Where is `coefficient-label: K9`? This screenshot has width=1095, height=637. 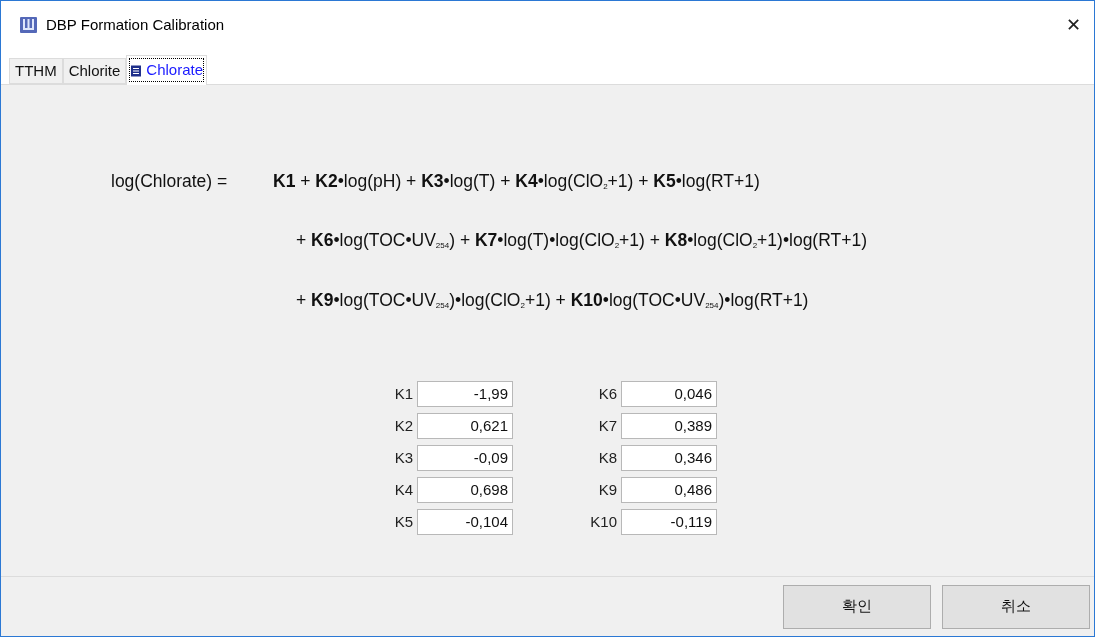 coefficient-label: K9 is located at coordinates (607, 489).